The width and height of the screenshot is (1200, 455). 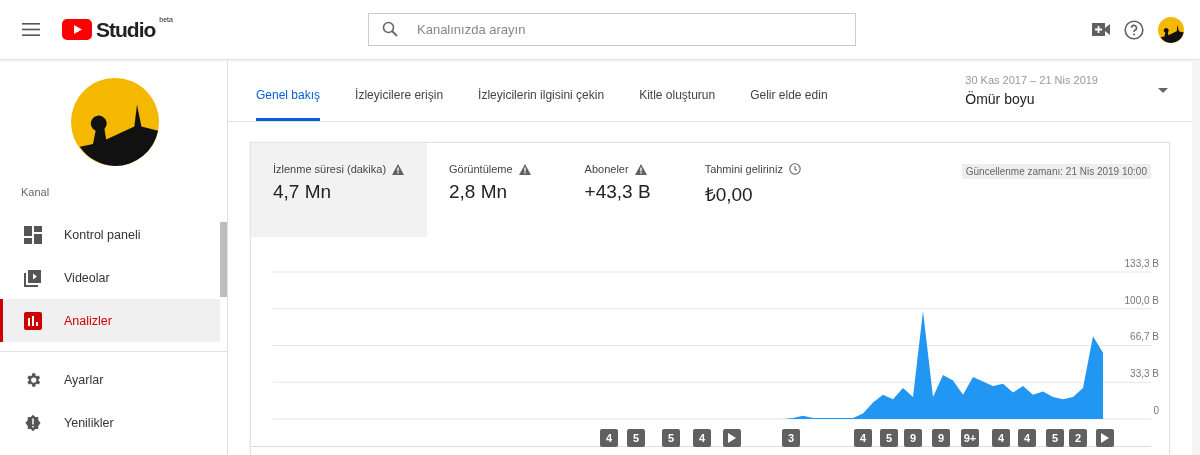 What do you see at coordinates (789, 90) in the screenshot?
I see `tab: Gelir elde edin` at bounding box center [789, 90].